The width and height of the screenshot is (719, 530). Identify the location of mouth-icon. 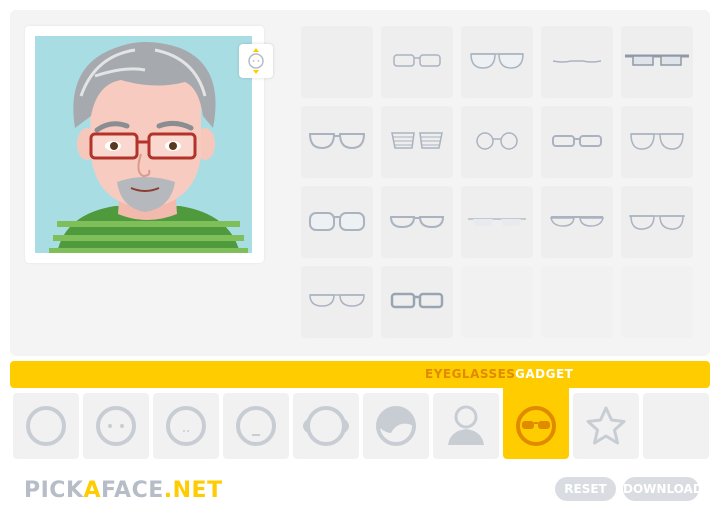
(256, 426).